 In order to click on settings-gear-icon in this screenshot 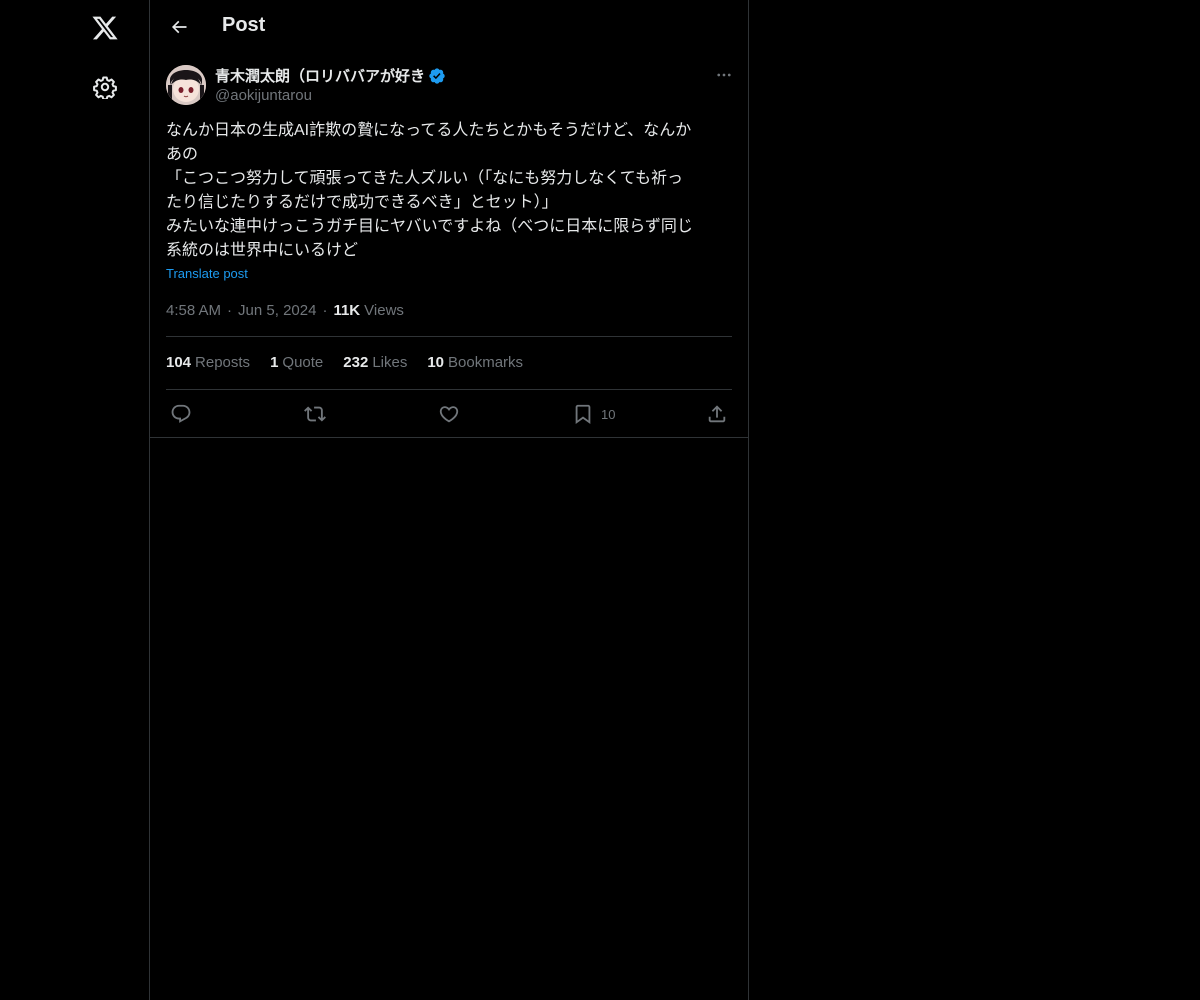, I will do `click(105, 87)`.